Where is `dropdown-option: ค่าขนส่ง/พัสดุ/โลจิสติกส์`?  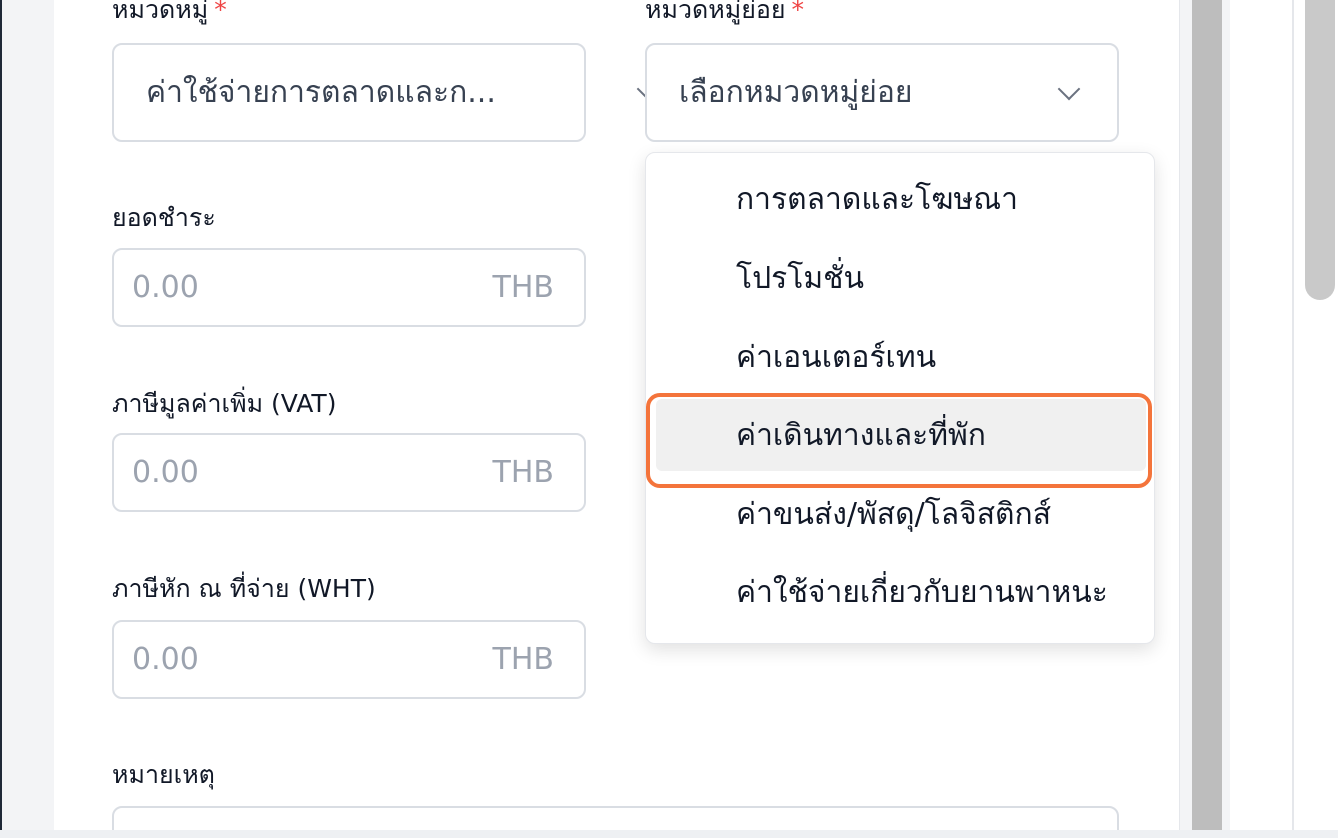 dropdown-option: ค่าขนส่ง/พัสดุ/โลจิสติกส์ is located at coordinates (901, 514).